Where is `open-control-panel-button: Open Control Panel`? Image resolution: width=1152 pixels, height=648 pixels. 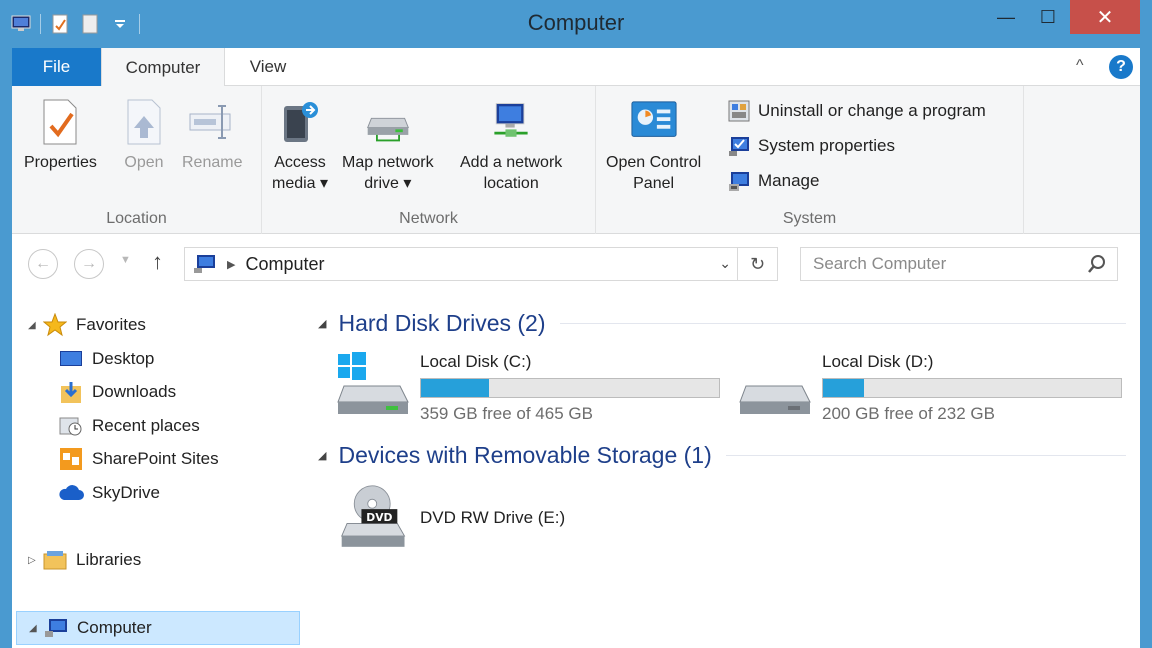 open-control-panel-button: Open Control Panel is located at coordinates (653, 145).